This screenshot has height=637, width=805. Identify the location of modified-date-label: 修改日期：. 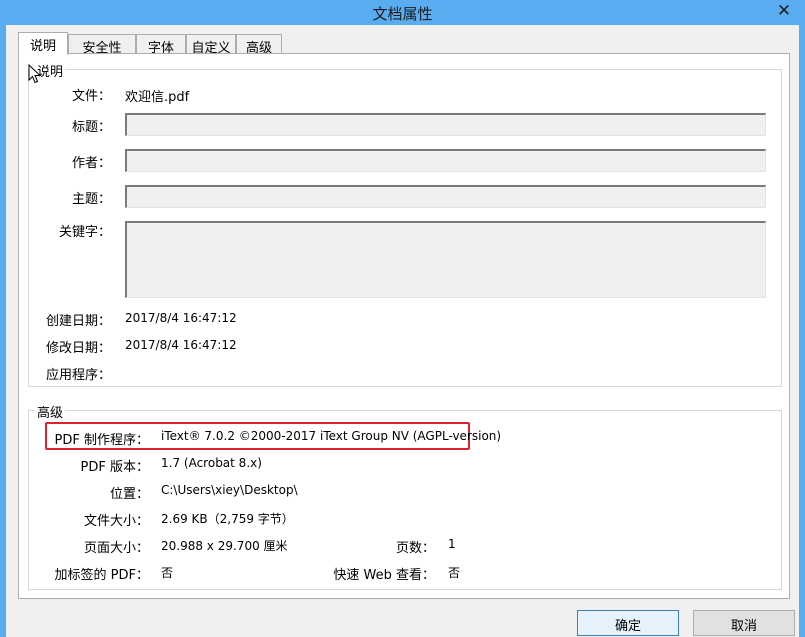
(78, 348).